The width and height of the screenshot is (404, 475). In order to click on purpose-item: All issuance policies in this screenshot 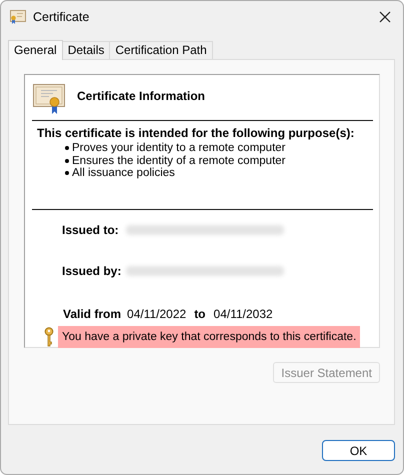, I will do `click(123, 173)`.